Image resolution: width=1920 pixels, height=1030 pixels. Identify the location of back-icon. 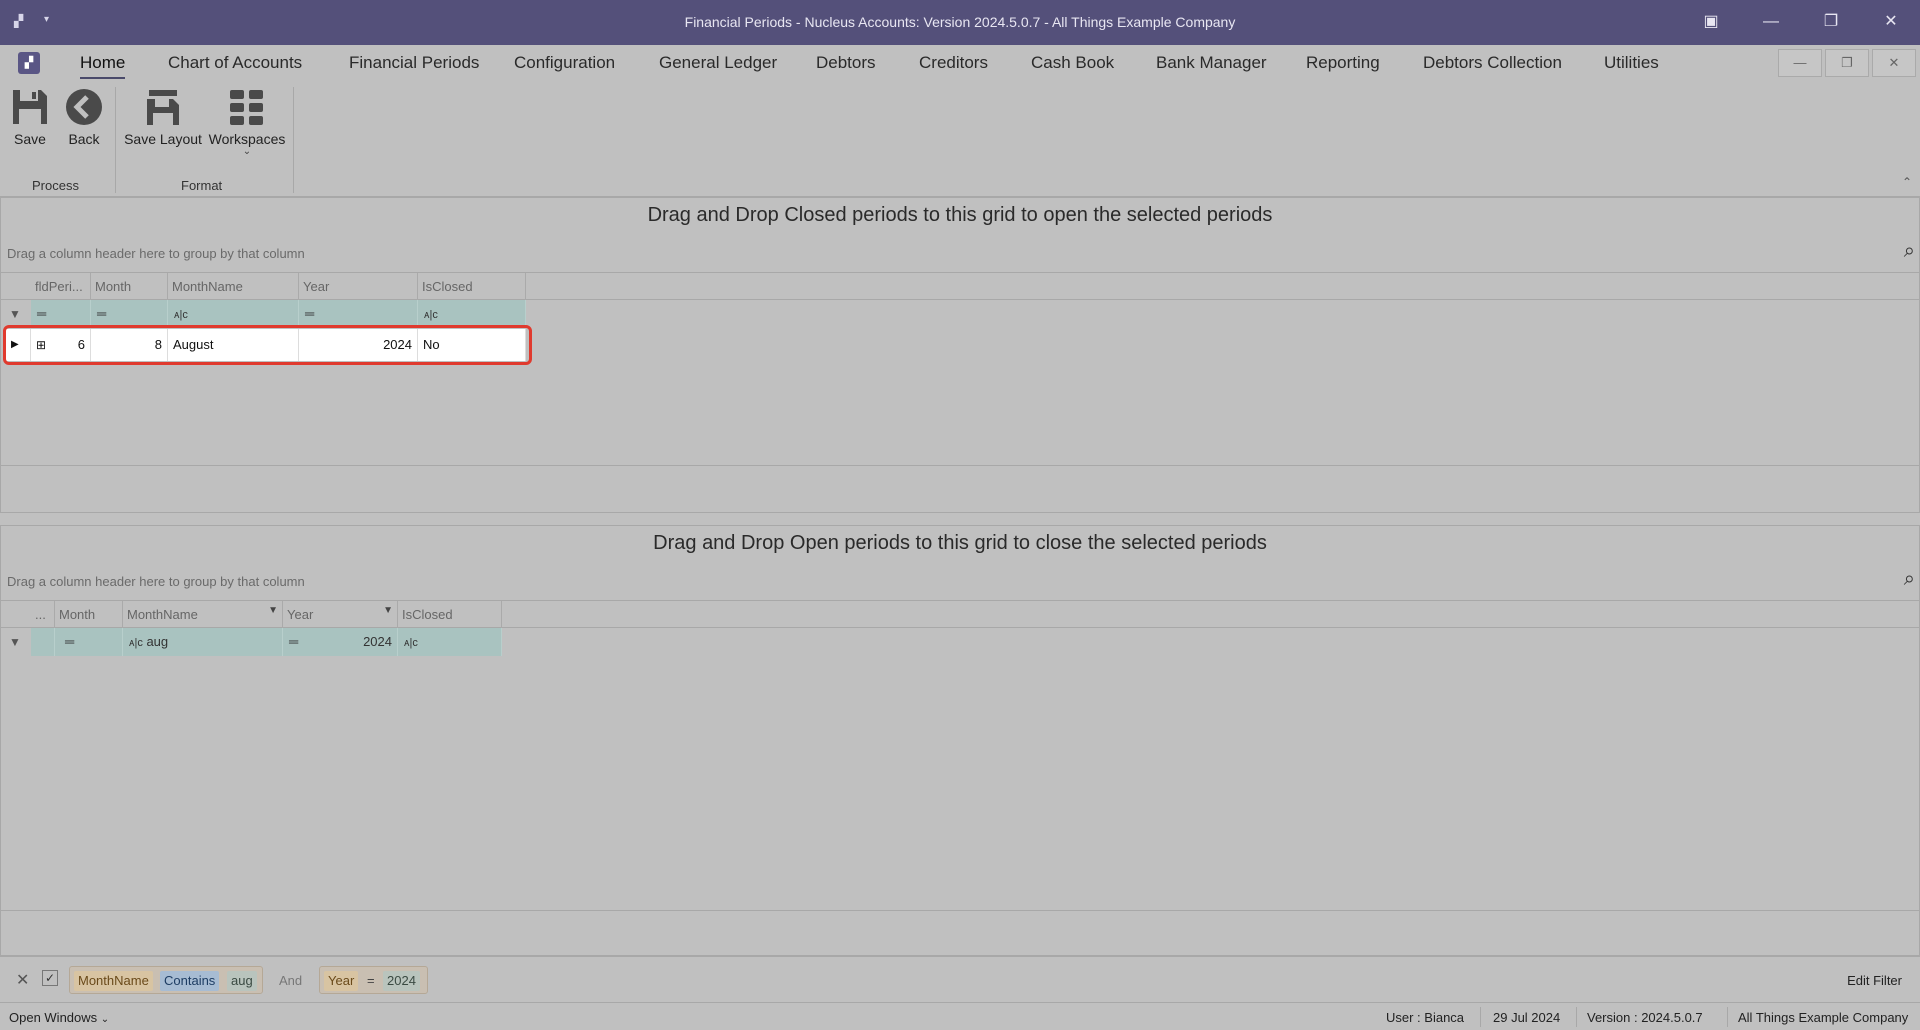
(84, 107).